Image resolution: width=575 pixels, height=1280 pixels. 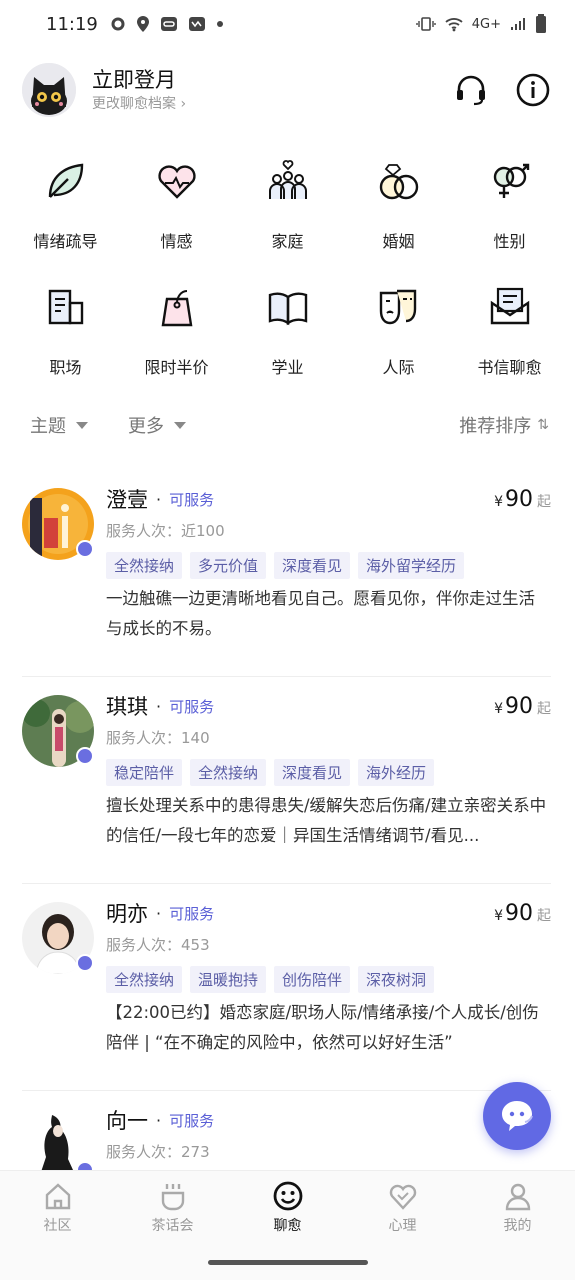 I want to click on wifi-icon, so click(x=454, y=25).